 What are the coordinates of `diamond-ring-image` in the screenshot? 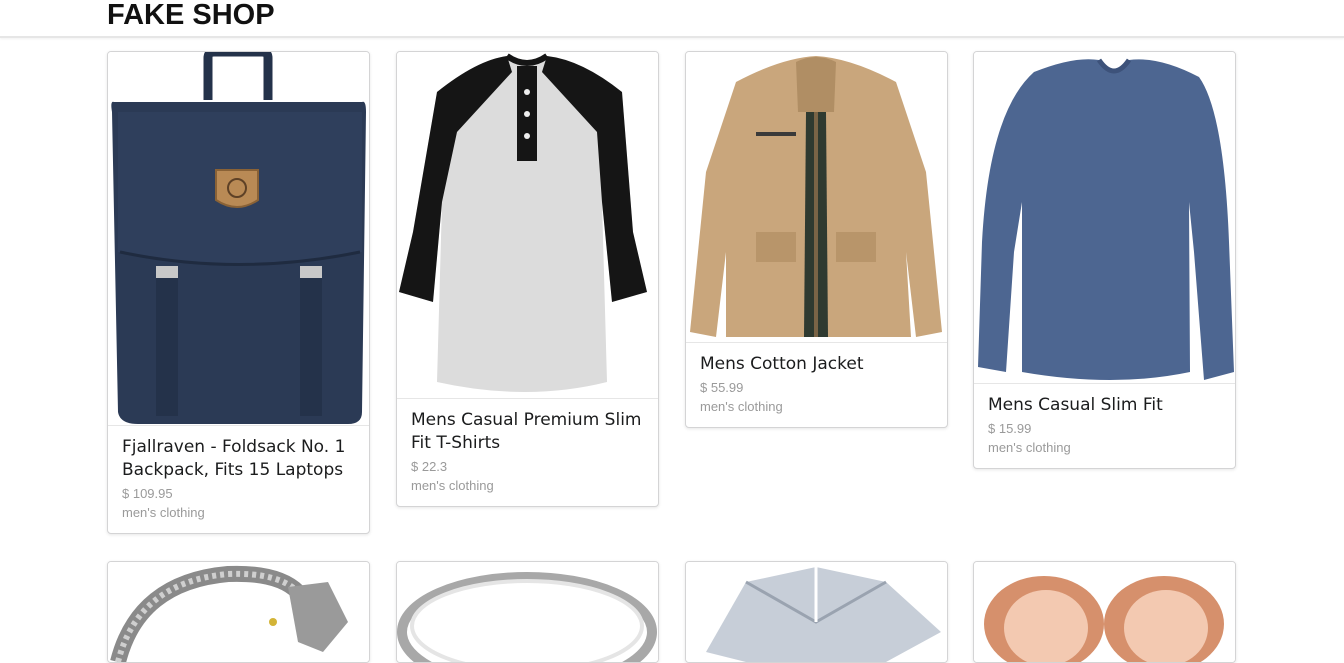 It's located at (816, 612).